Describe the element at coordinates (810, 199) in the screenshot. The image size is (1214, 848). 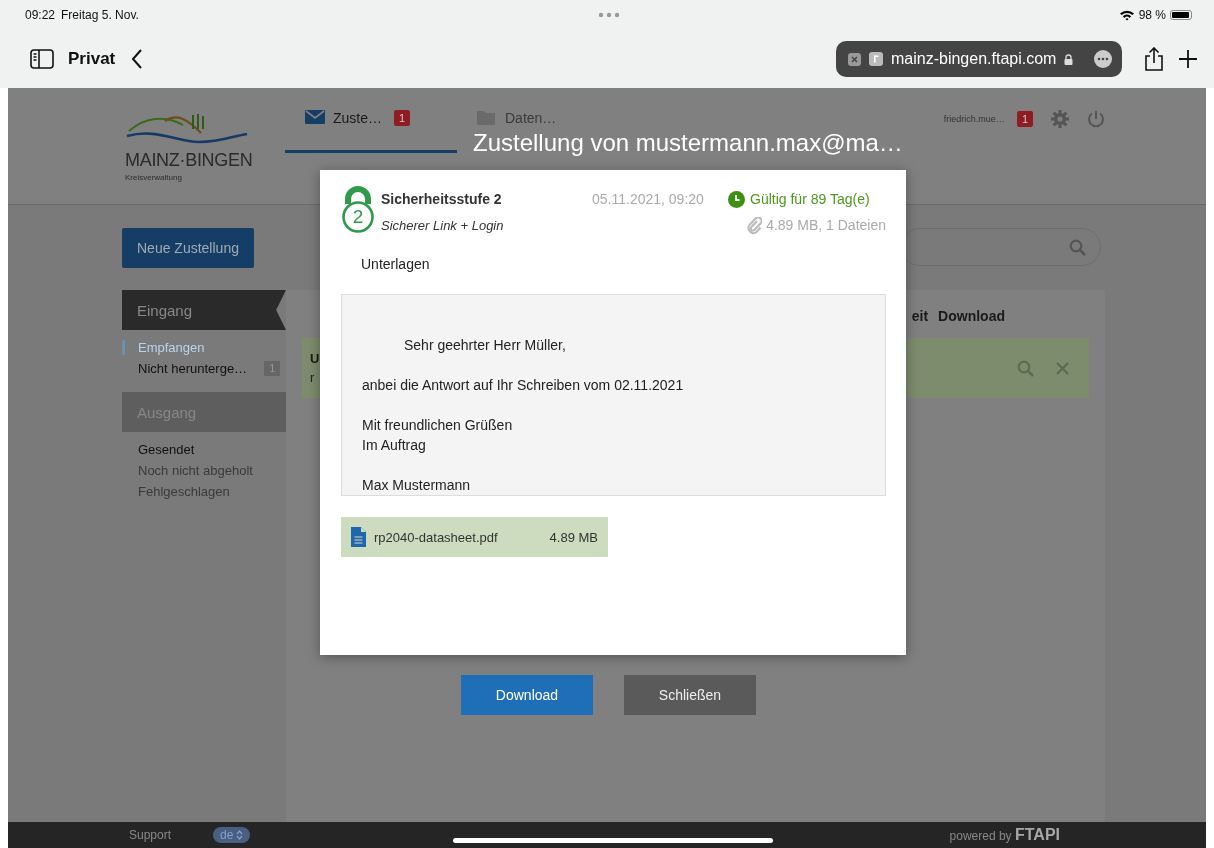
I see `validity-text: Gültig für 89 Tag(e)` at that location.